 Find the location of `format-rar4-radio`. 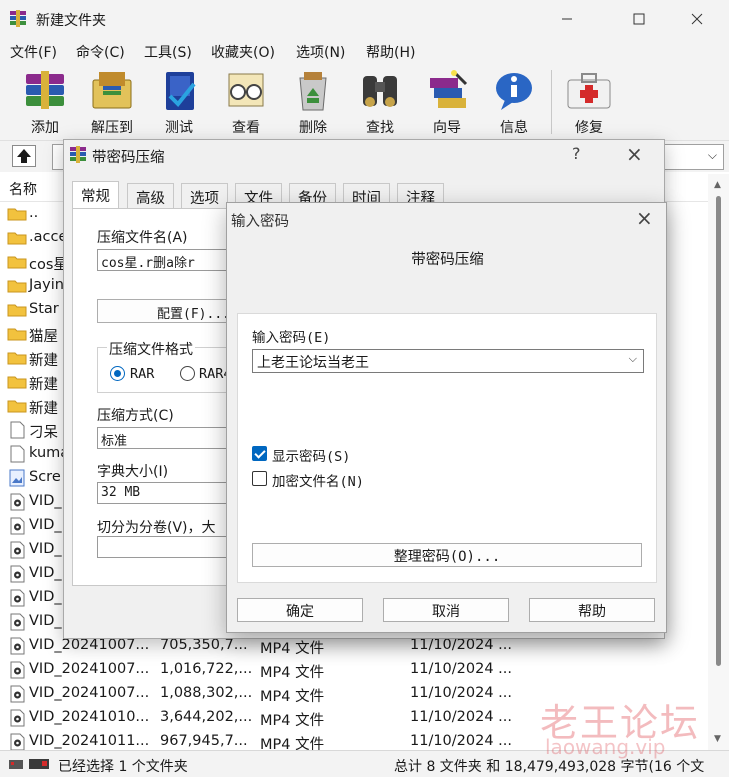

format-rar4-radio is located at coordinates (187, 373).